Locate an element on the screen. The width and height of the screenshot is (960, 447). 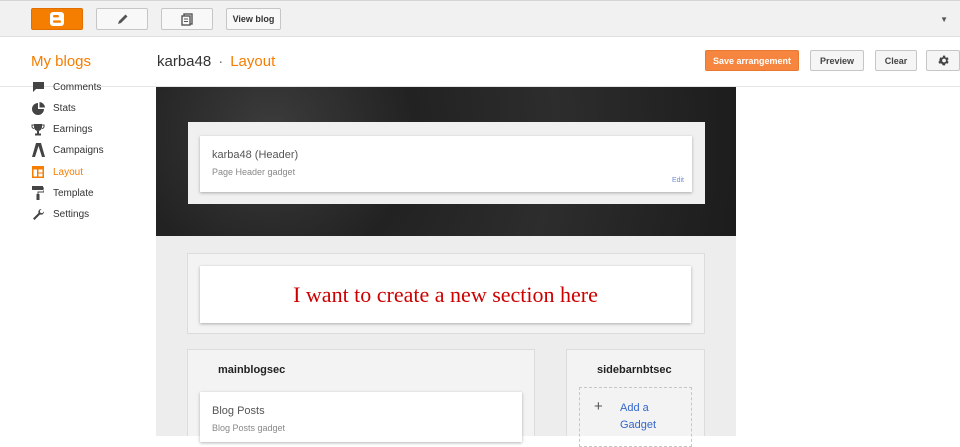
caret-down-icon: ▼ is located at coordinates (944, 19).